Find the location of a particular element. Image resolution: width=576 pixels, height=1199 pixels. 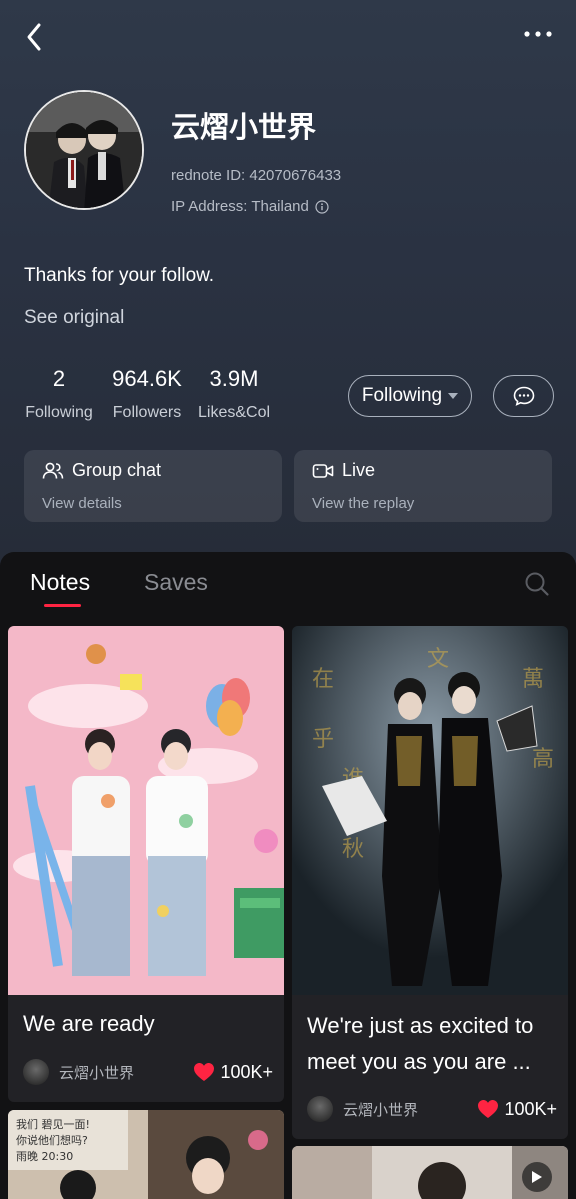

following-button: Following is located at coordinates (410, 396).